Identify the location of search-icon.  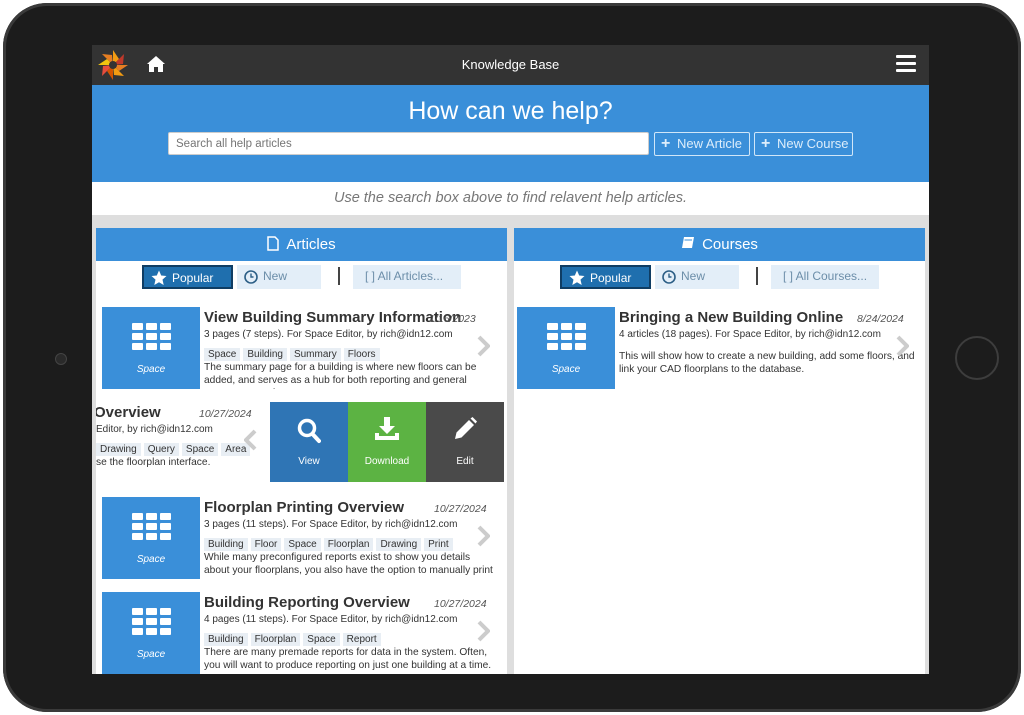
(309, 430).